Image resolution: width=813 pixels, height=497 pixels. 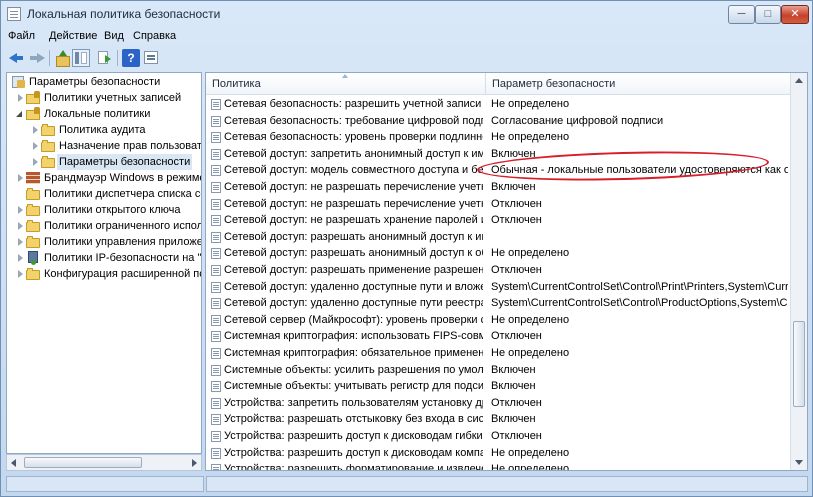 I want to click on tree-item-windows-firewall: Брандмауэр Windows в режиме пов, so click(x=104, y=178).